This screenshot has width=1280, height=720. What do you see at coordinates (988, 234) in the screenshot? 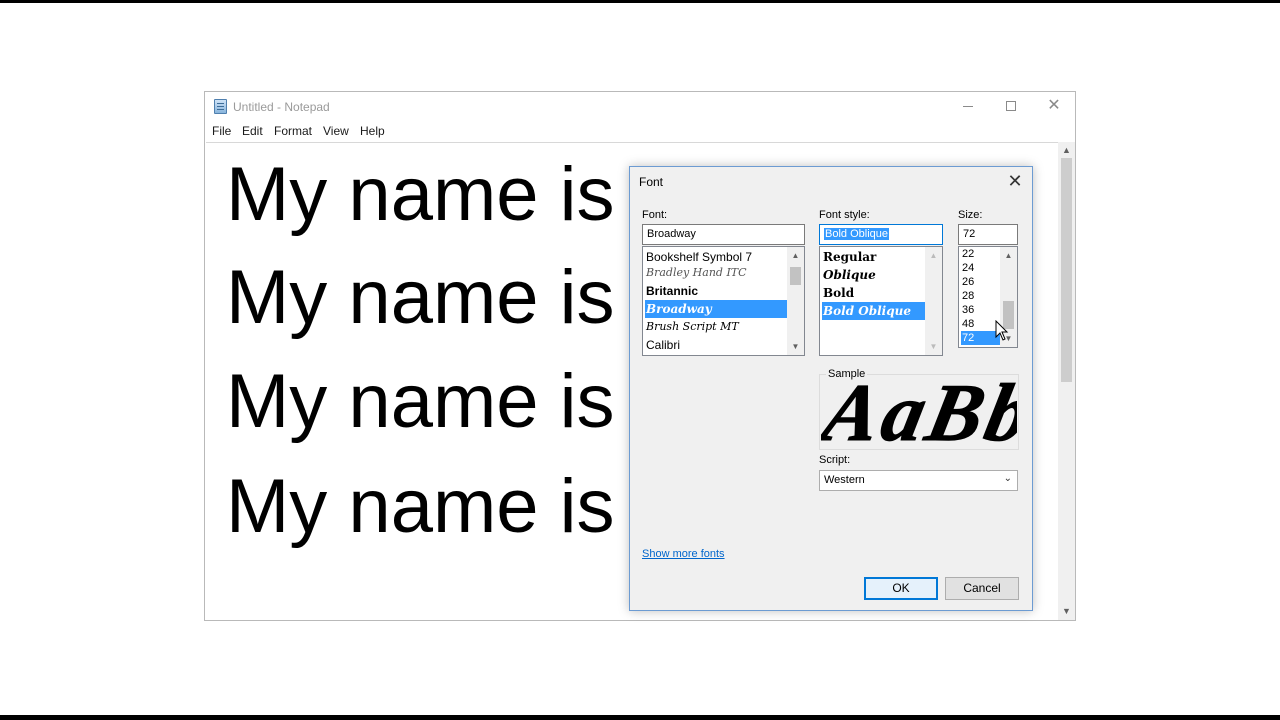
I see `font-size-input: 72` at bounding box center [988, 234].